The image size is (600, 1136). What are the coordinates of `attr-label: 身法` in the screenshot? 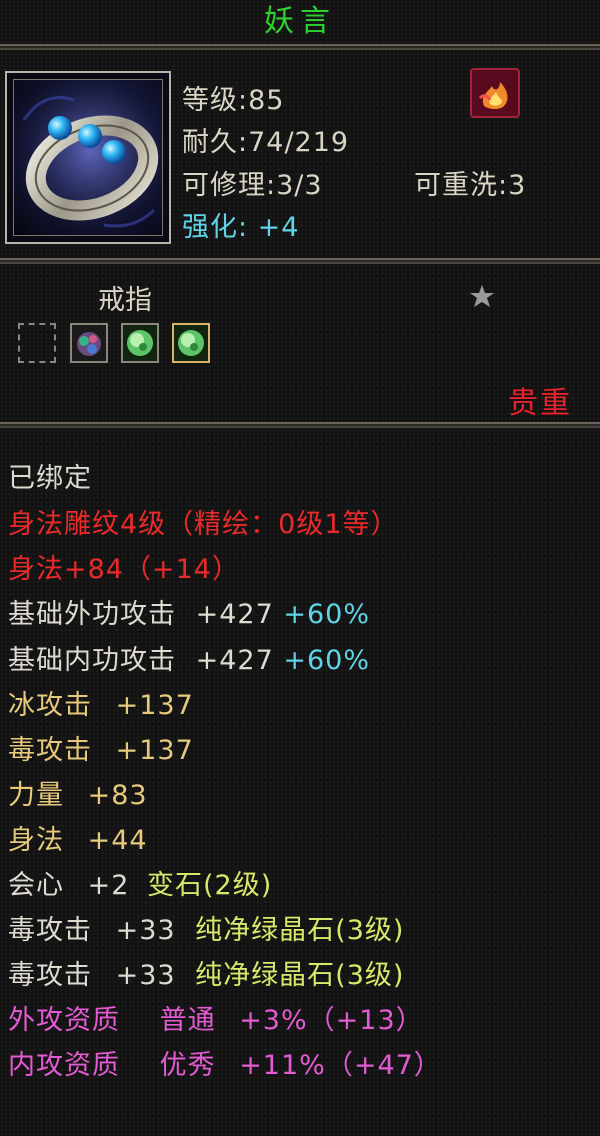 It's located at (36, 840).